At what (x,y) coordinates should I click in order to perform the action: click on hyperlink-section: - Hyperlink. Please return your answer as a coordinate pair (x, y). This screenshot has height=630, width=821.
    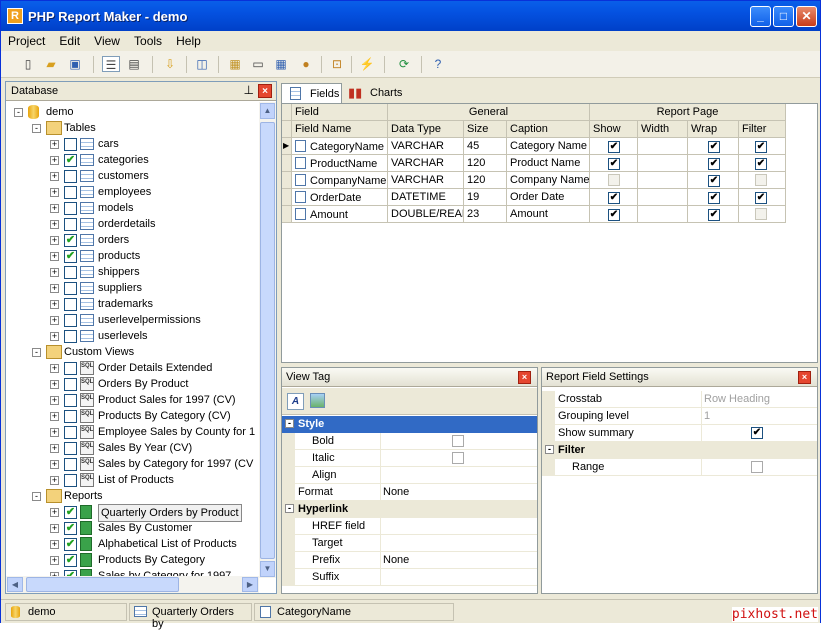
    Looking at the image, I should click on (409, 509).